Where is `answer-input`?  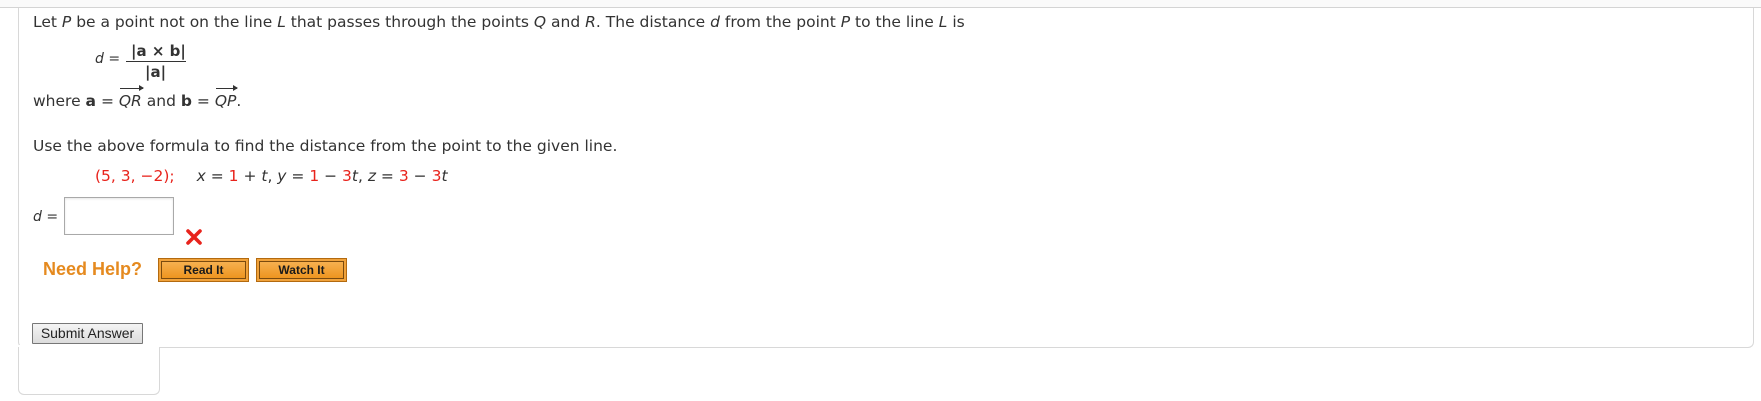
answer-input is located at coordinates (119, 216).